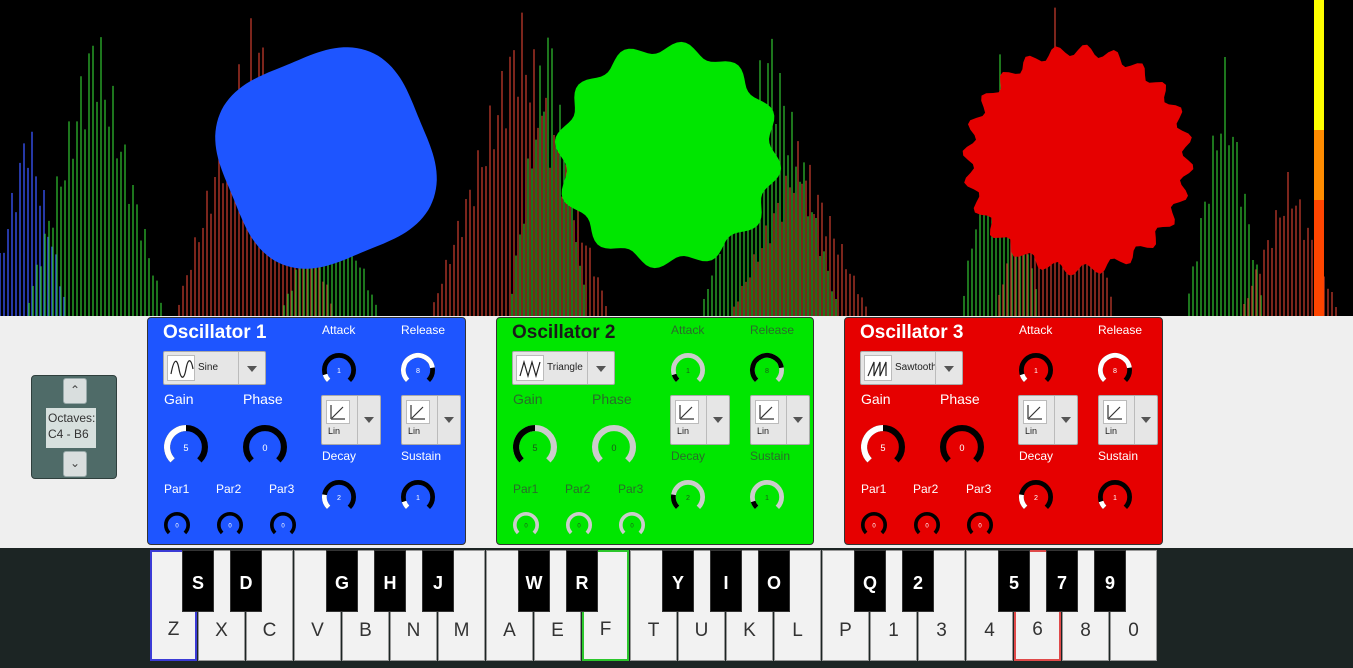 The width and height of the screenshot is (1353, 668). I want to click on release-label: Release, so click(423, 330).